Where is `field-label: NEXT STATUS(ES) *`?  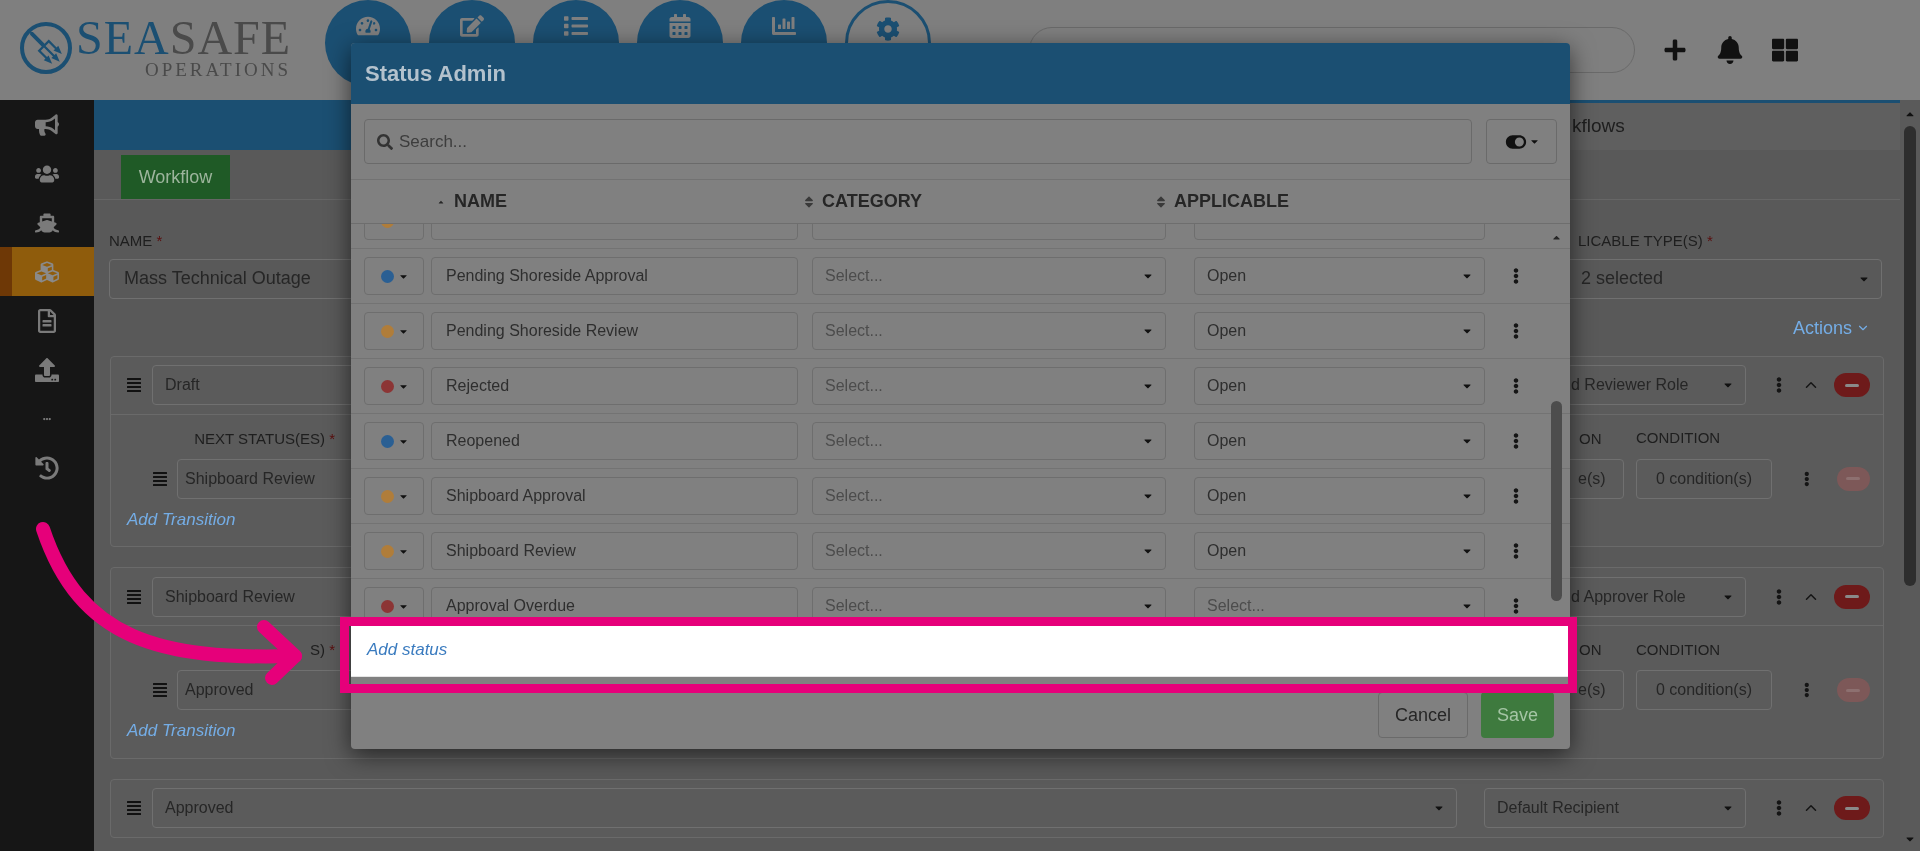
field-label: NEXT STATUS(ES) * is located at coordinates (264, 438).